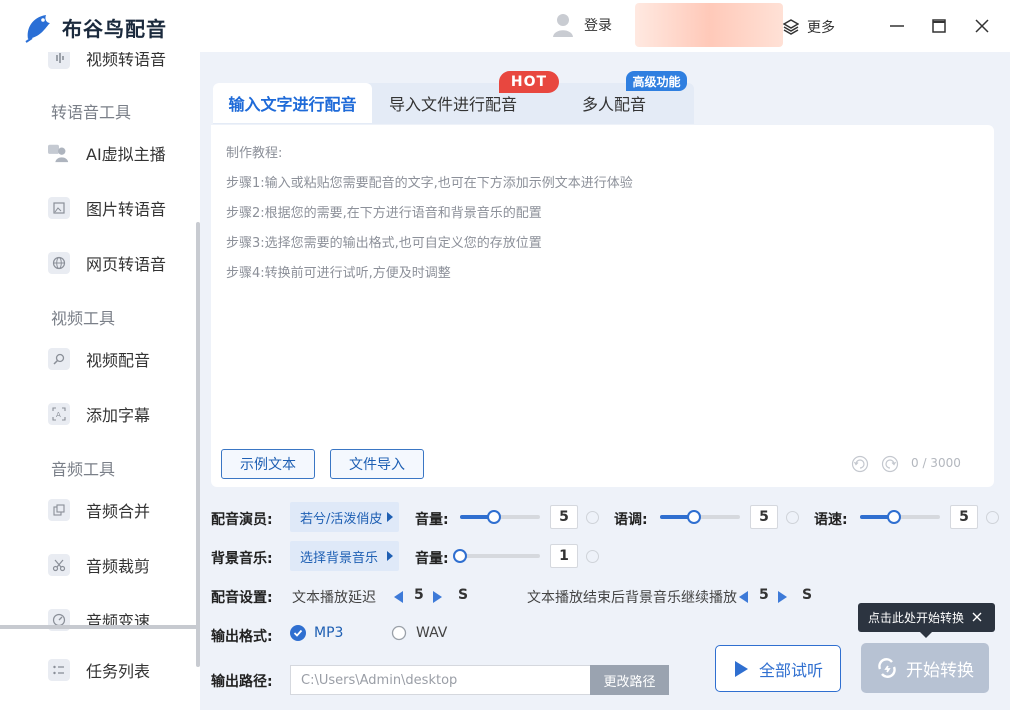 This screenshot has height=710, width=1010. Describe the element at coordinates (505, 26) in the screenshot. I see `title-bar: 布谷鸟配音 登录 更多` at that location.